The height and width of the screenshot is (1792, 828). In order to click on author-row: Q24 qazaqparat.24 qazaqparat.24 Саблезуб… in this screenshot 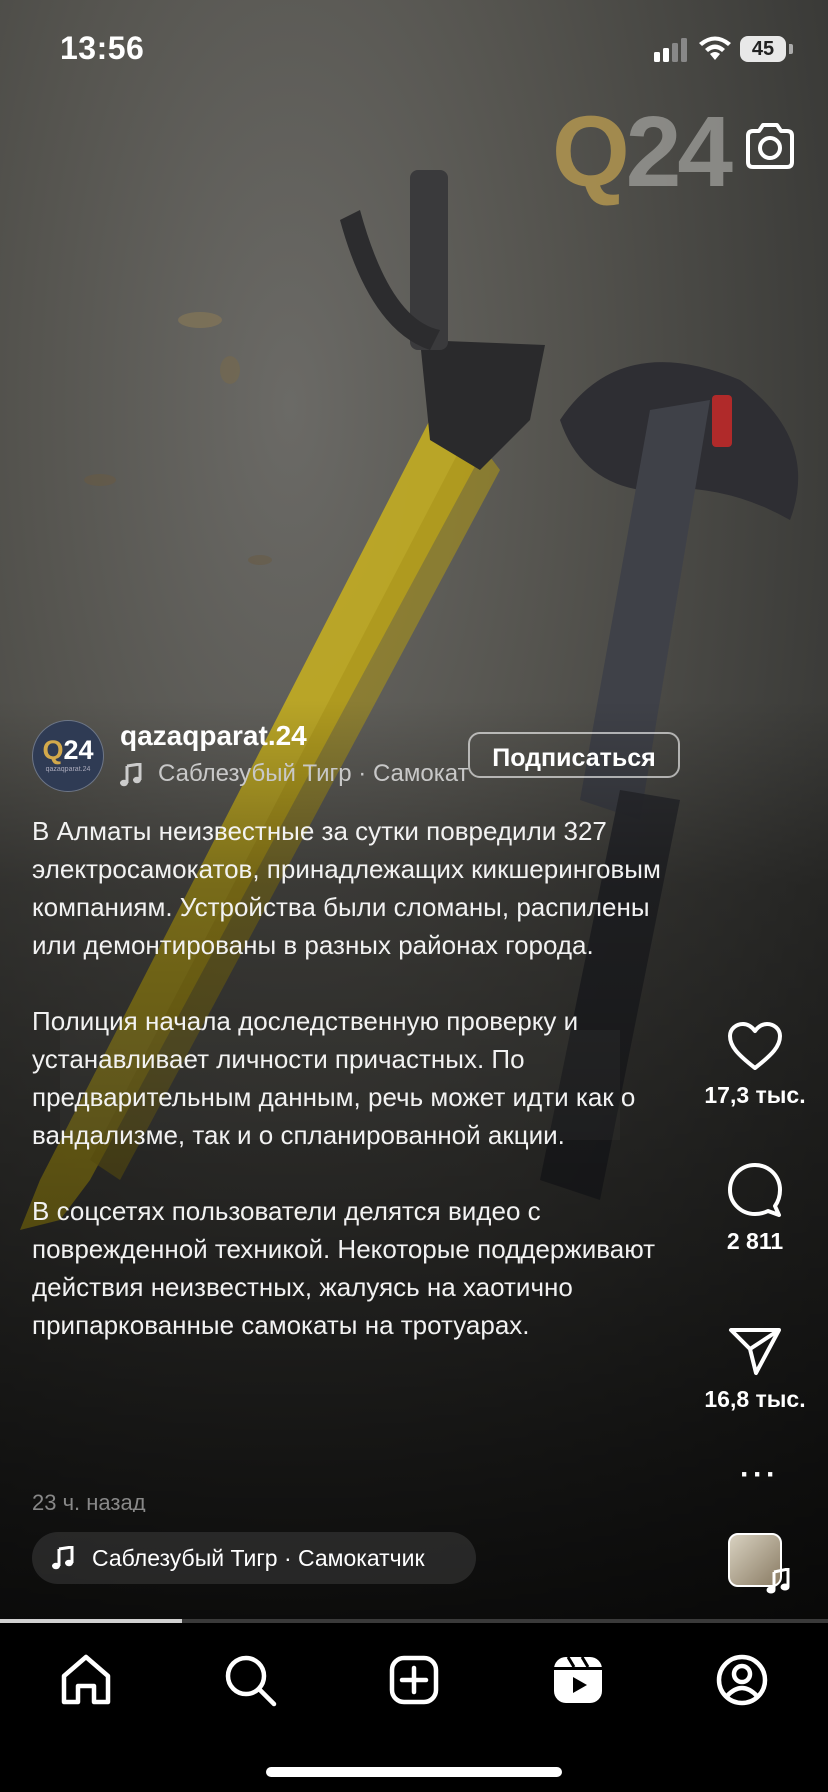, I will do `click(422, 756)`.